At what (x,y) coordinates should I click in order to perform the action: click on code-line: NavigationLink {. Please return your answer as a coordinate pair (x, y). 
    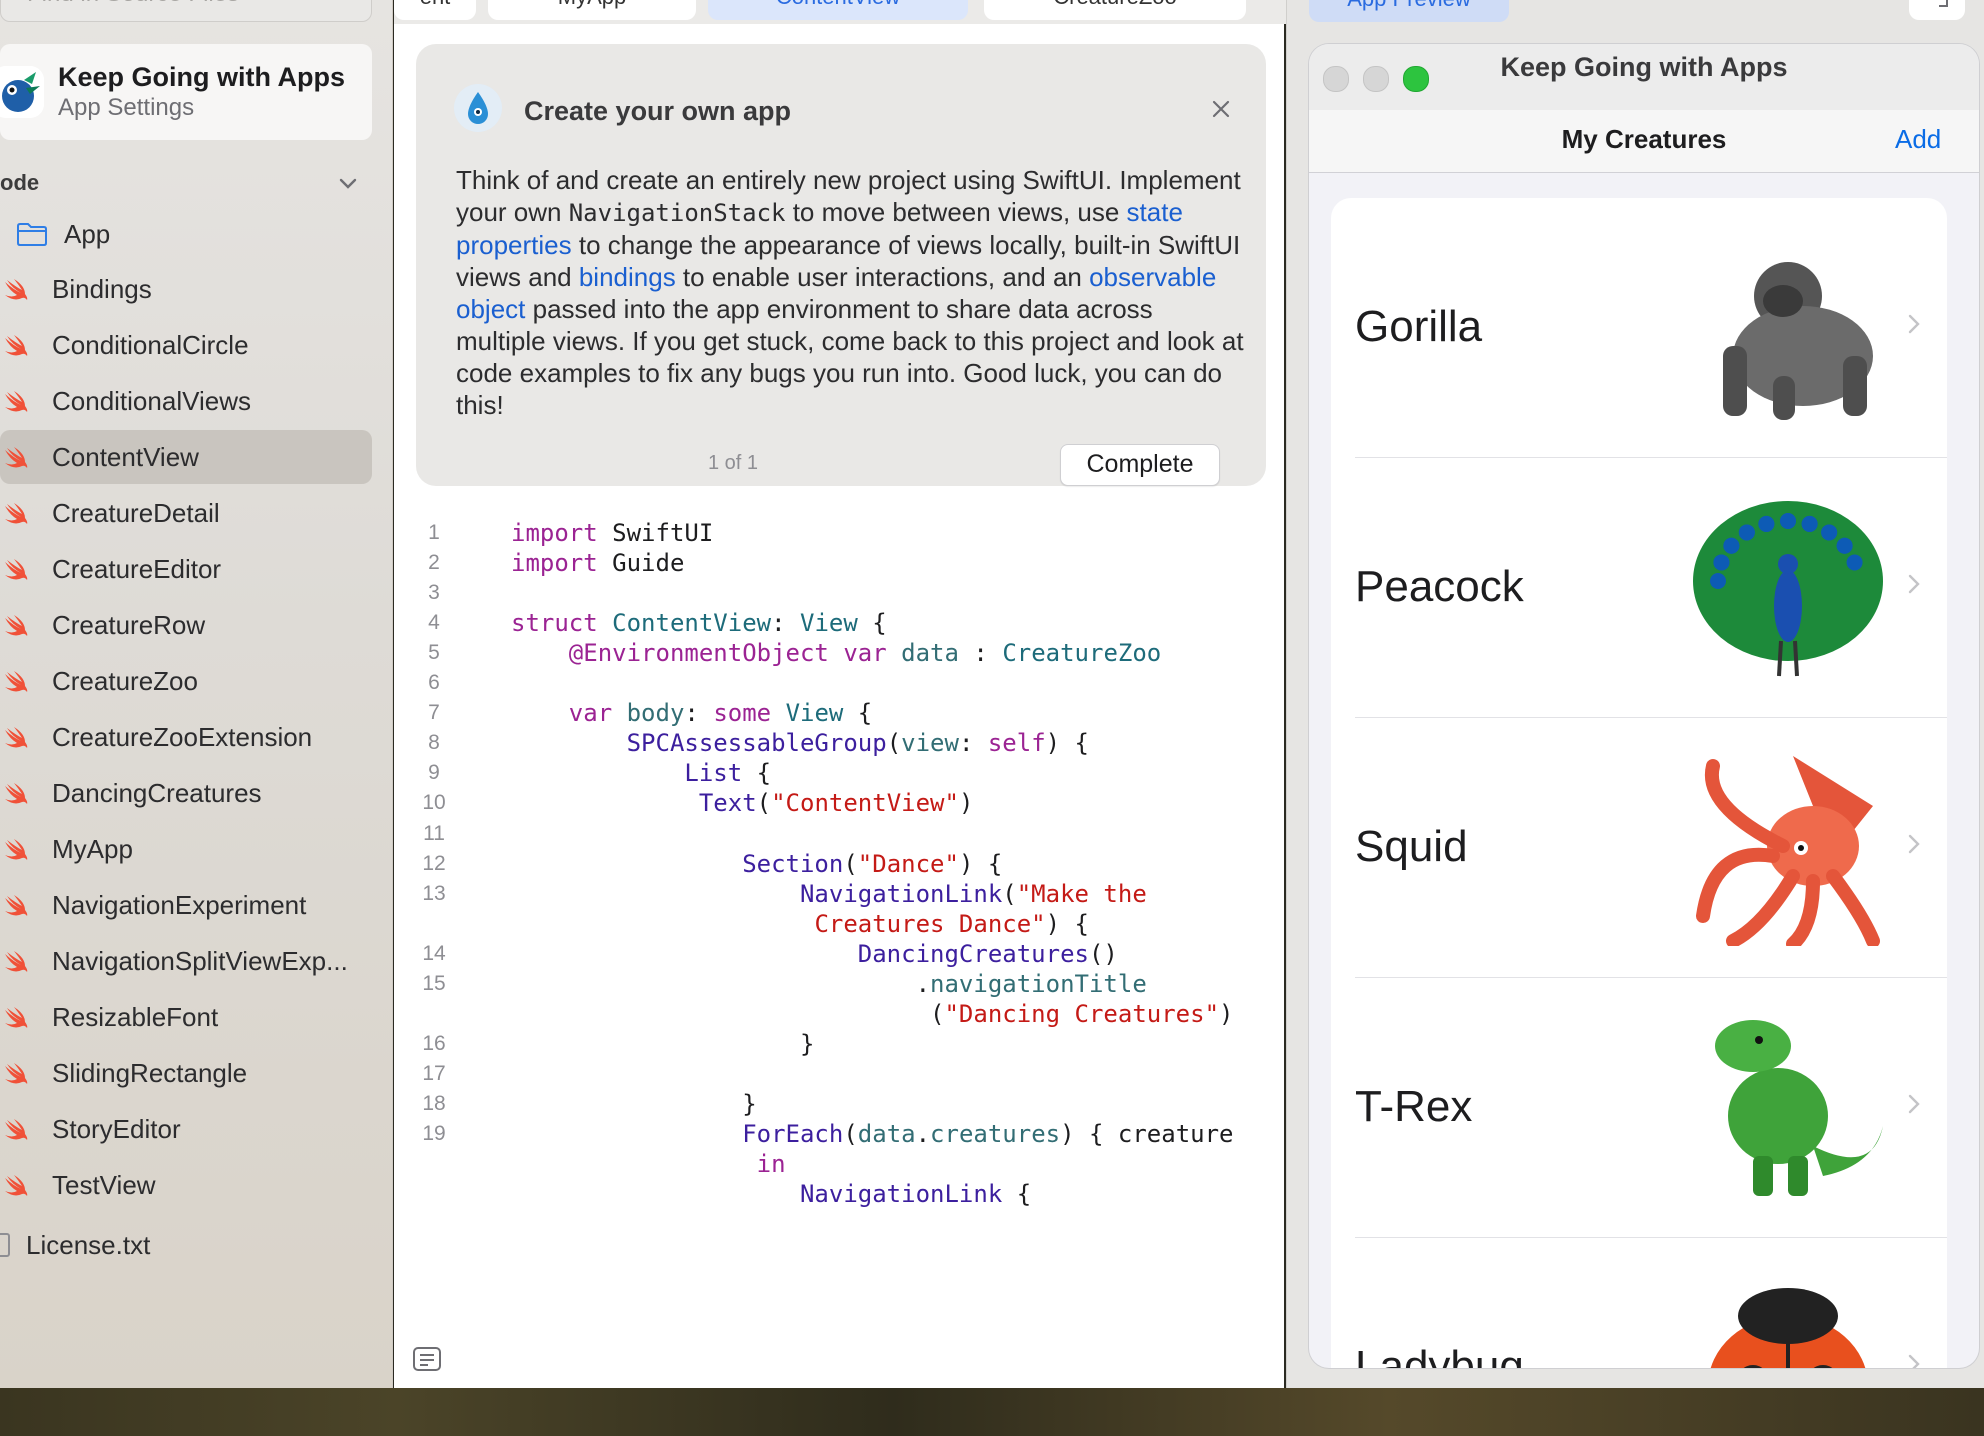
    Looking at the image, I should click on (839, 1194).